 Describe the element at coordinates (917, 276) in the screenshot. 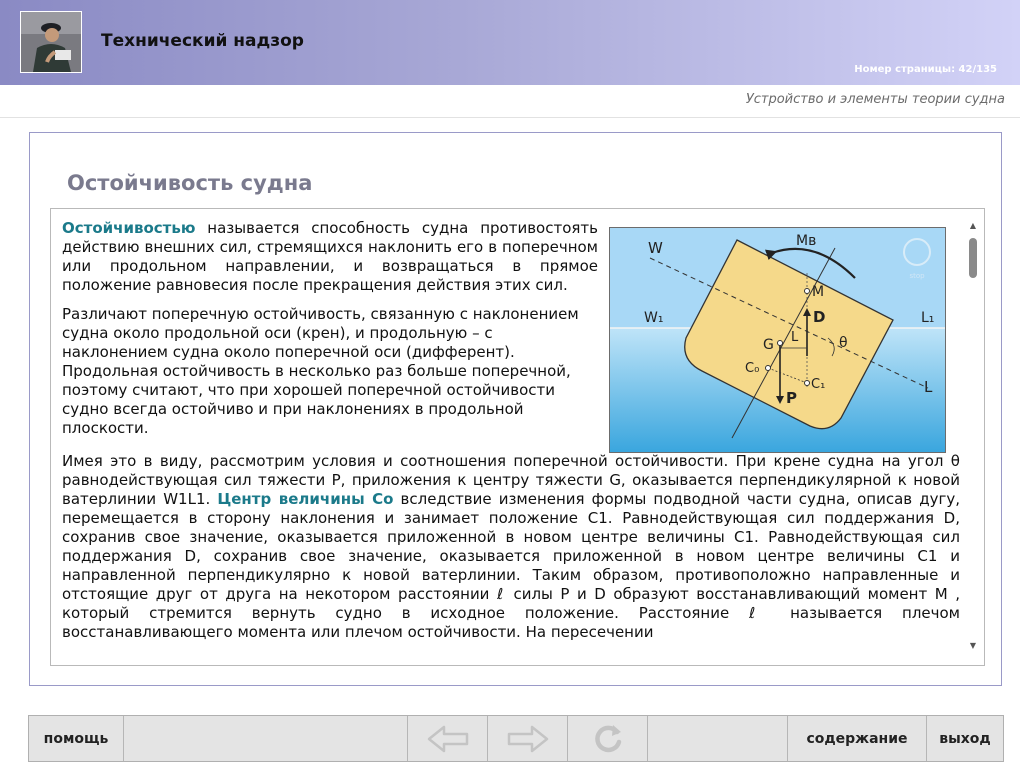

I see `watermark-text: stop` at that location.